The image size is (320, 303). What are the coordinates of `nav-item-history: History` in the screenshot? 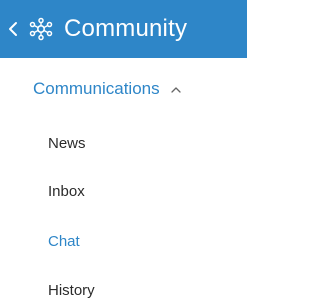 It's located at (71, 290).